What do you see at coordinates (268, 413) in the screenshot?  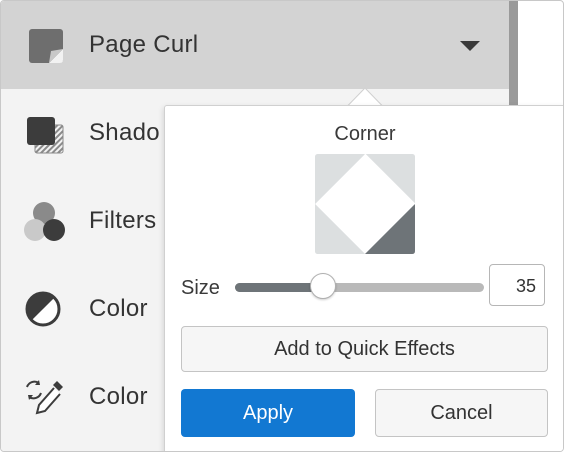 I see `apply-button: Apply` at bounding box center [268, 413].